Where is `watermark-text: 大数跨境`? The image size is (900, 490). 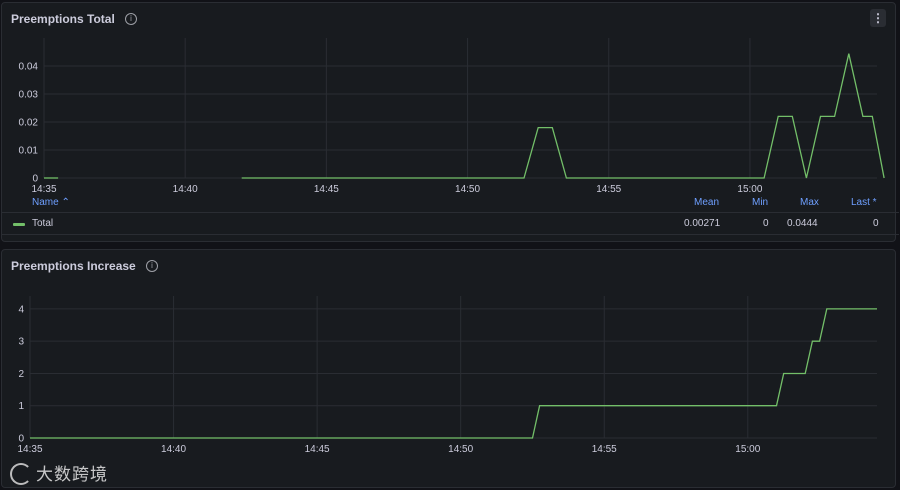 watermark-text: 大数跨境 is located at coordinates (72, 475).